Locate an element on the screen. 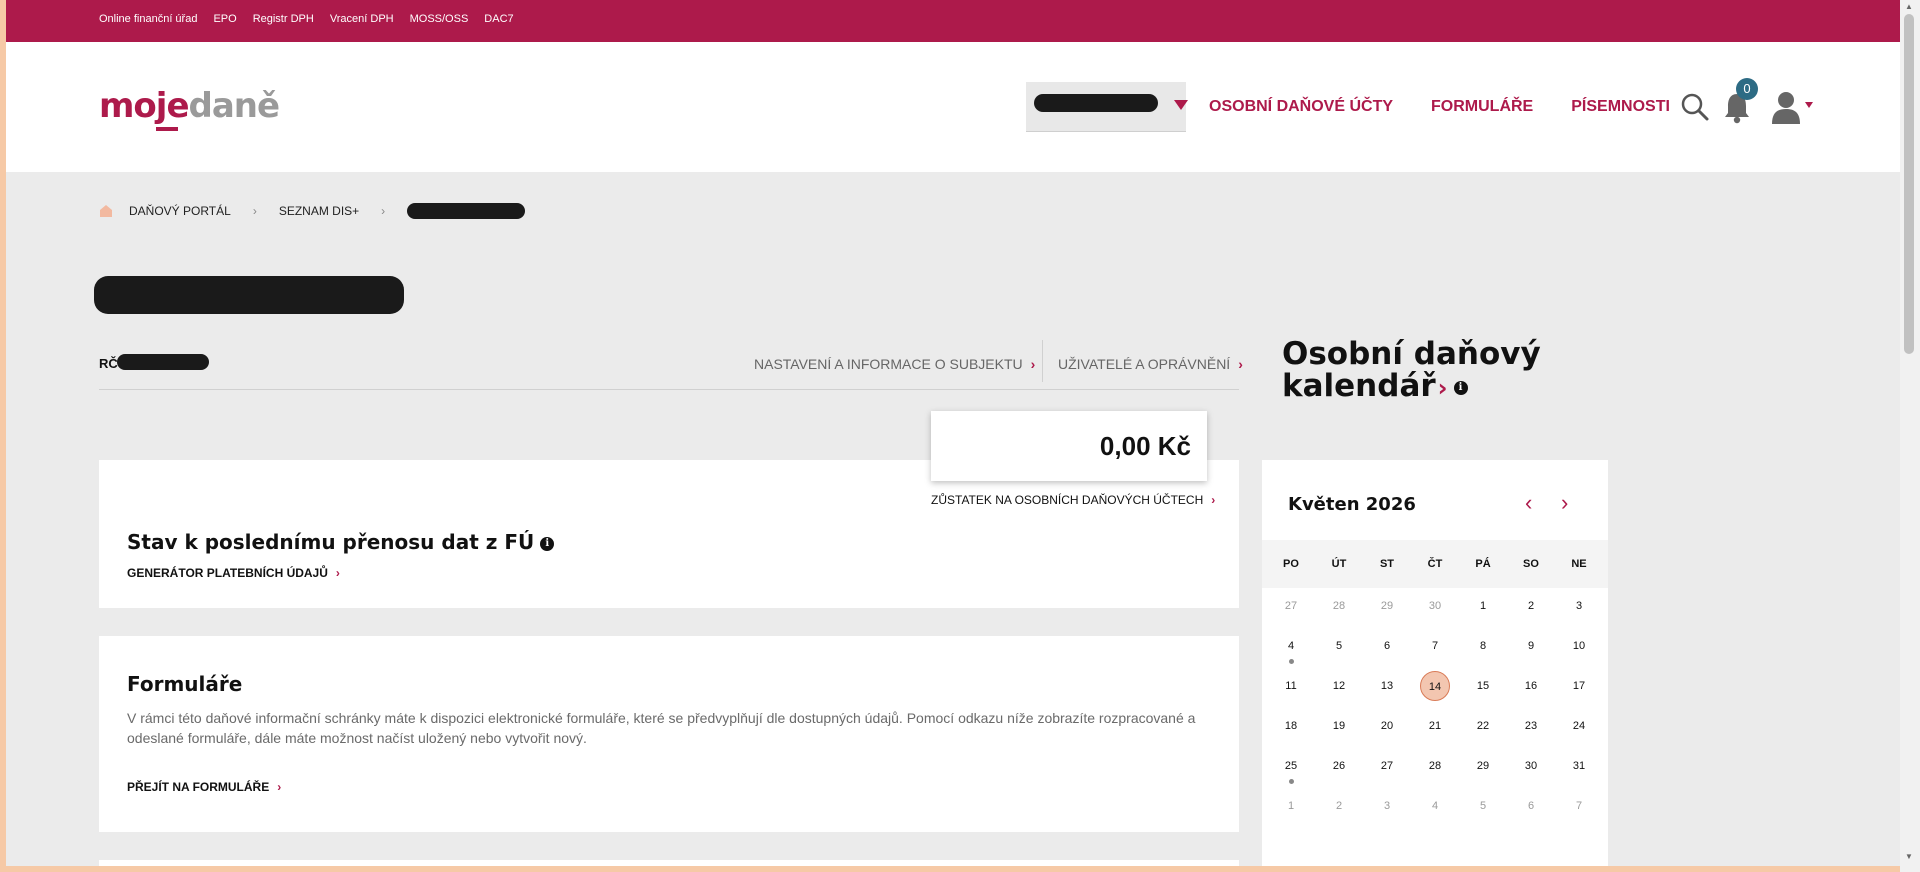  calendar-day: 17 is located at coordinates (1579, 691).